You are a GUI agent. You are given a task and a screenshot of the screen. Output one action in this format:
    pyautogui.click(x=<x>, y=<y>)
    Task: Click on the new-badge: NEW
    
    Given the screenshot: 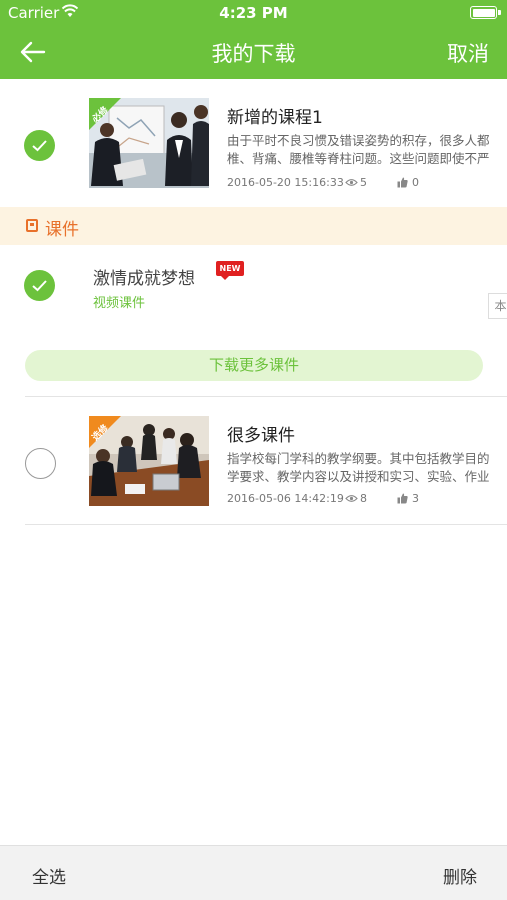 What is the action you would take?
    pyautogui.click(x=230, y=270)
    